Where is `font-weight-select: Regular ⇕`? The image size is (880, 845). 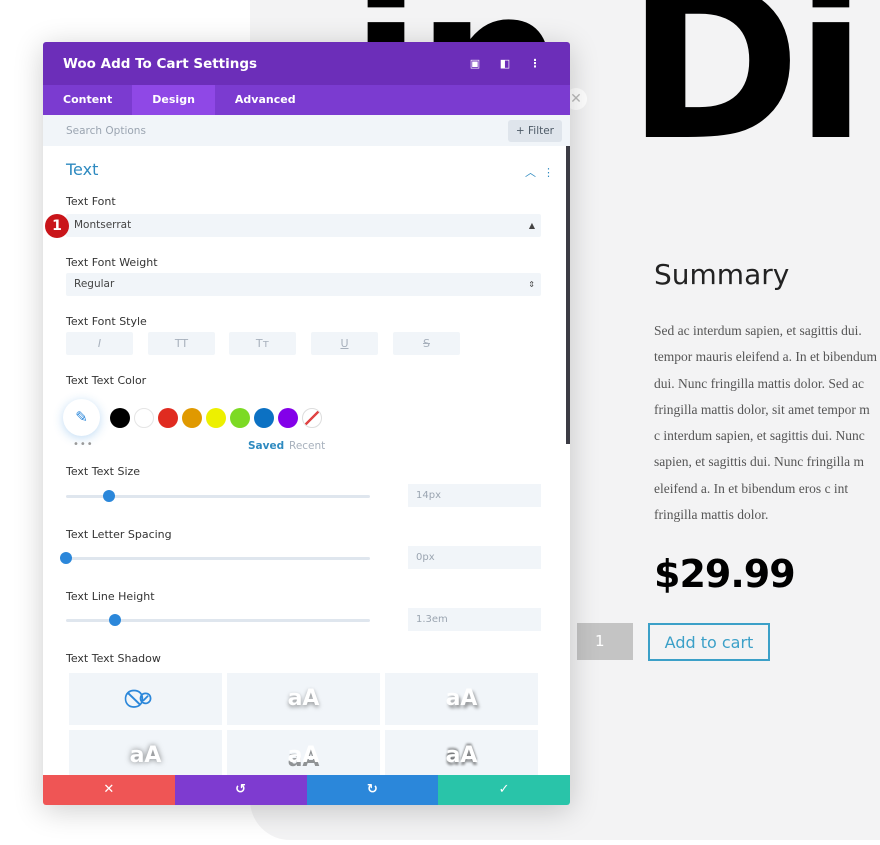 font-weight-select: Regular ⇕ is located at coordinates (303, 284).